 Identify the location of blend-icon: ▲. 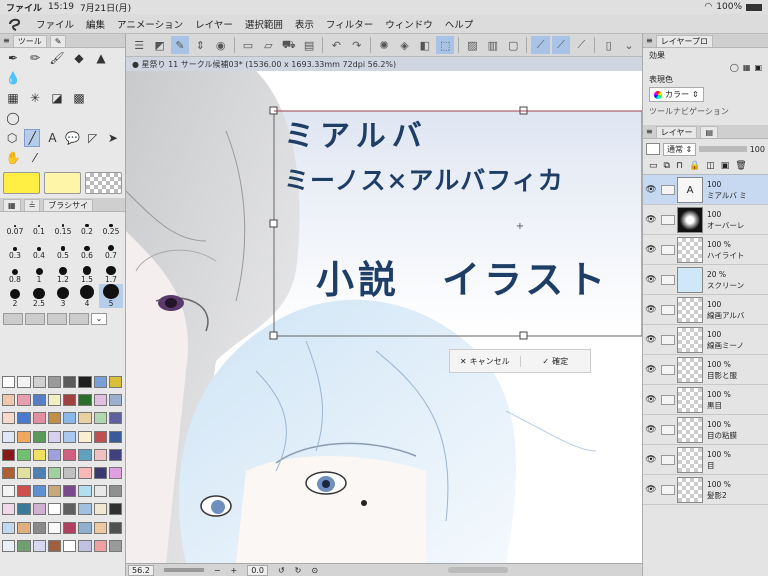
(101, 58).